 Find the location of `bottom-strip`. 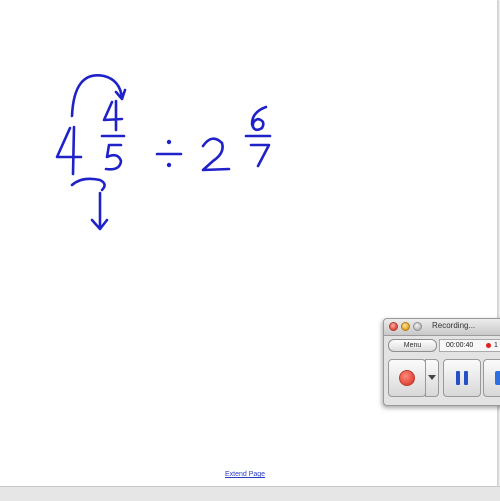

bottom-strip is located at coordinates (250, 493).